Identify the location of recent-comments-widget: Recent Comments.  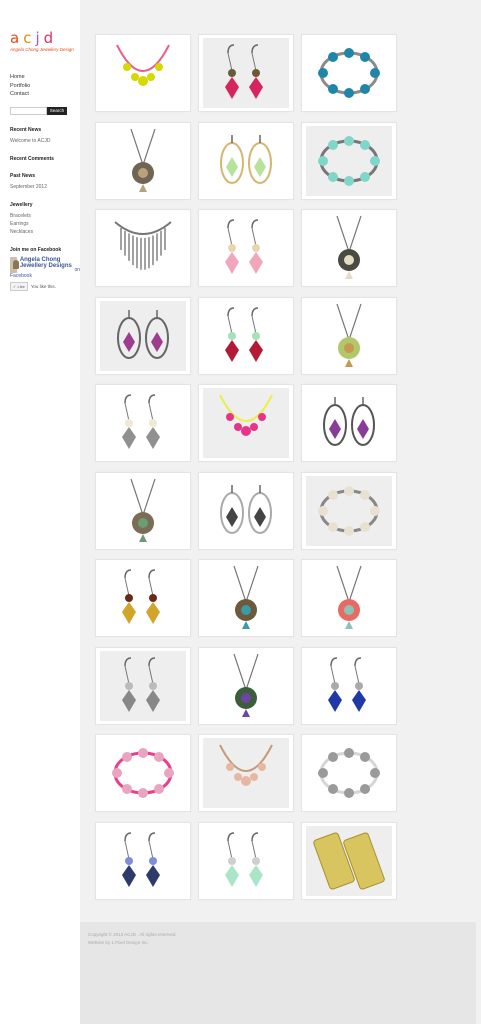
(45, 159).